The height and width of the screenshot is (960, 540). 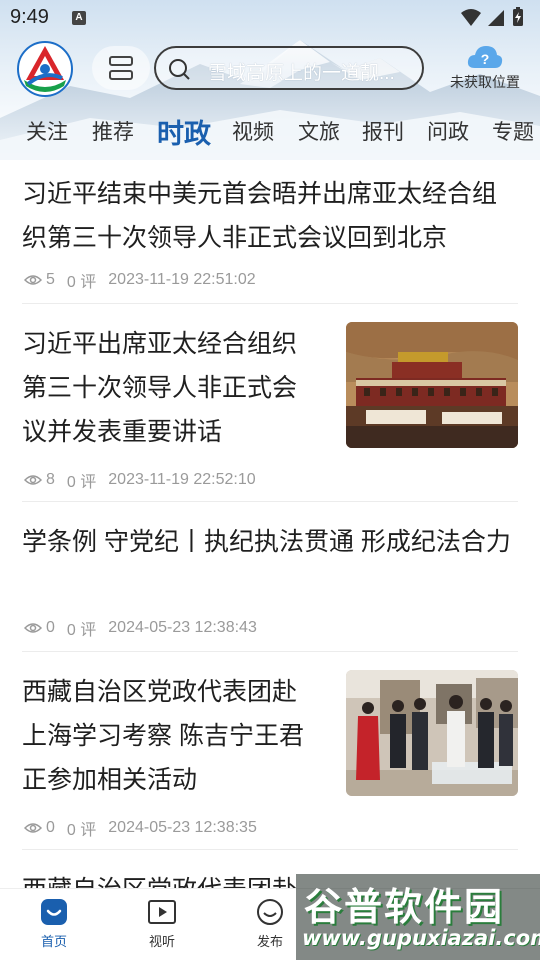 What do you see at coordinates (160, 388) in the screenshot?
I see `news-title: 习近平出席亚太经合组织第三十次领导人非正式会议并发表重要讲话` at bounding box center [160, 388].